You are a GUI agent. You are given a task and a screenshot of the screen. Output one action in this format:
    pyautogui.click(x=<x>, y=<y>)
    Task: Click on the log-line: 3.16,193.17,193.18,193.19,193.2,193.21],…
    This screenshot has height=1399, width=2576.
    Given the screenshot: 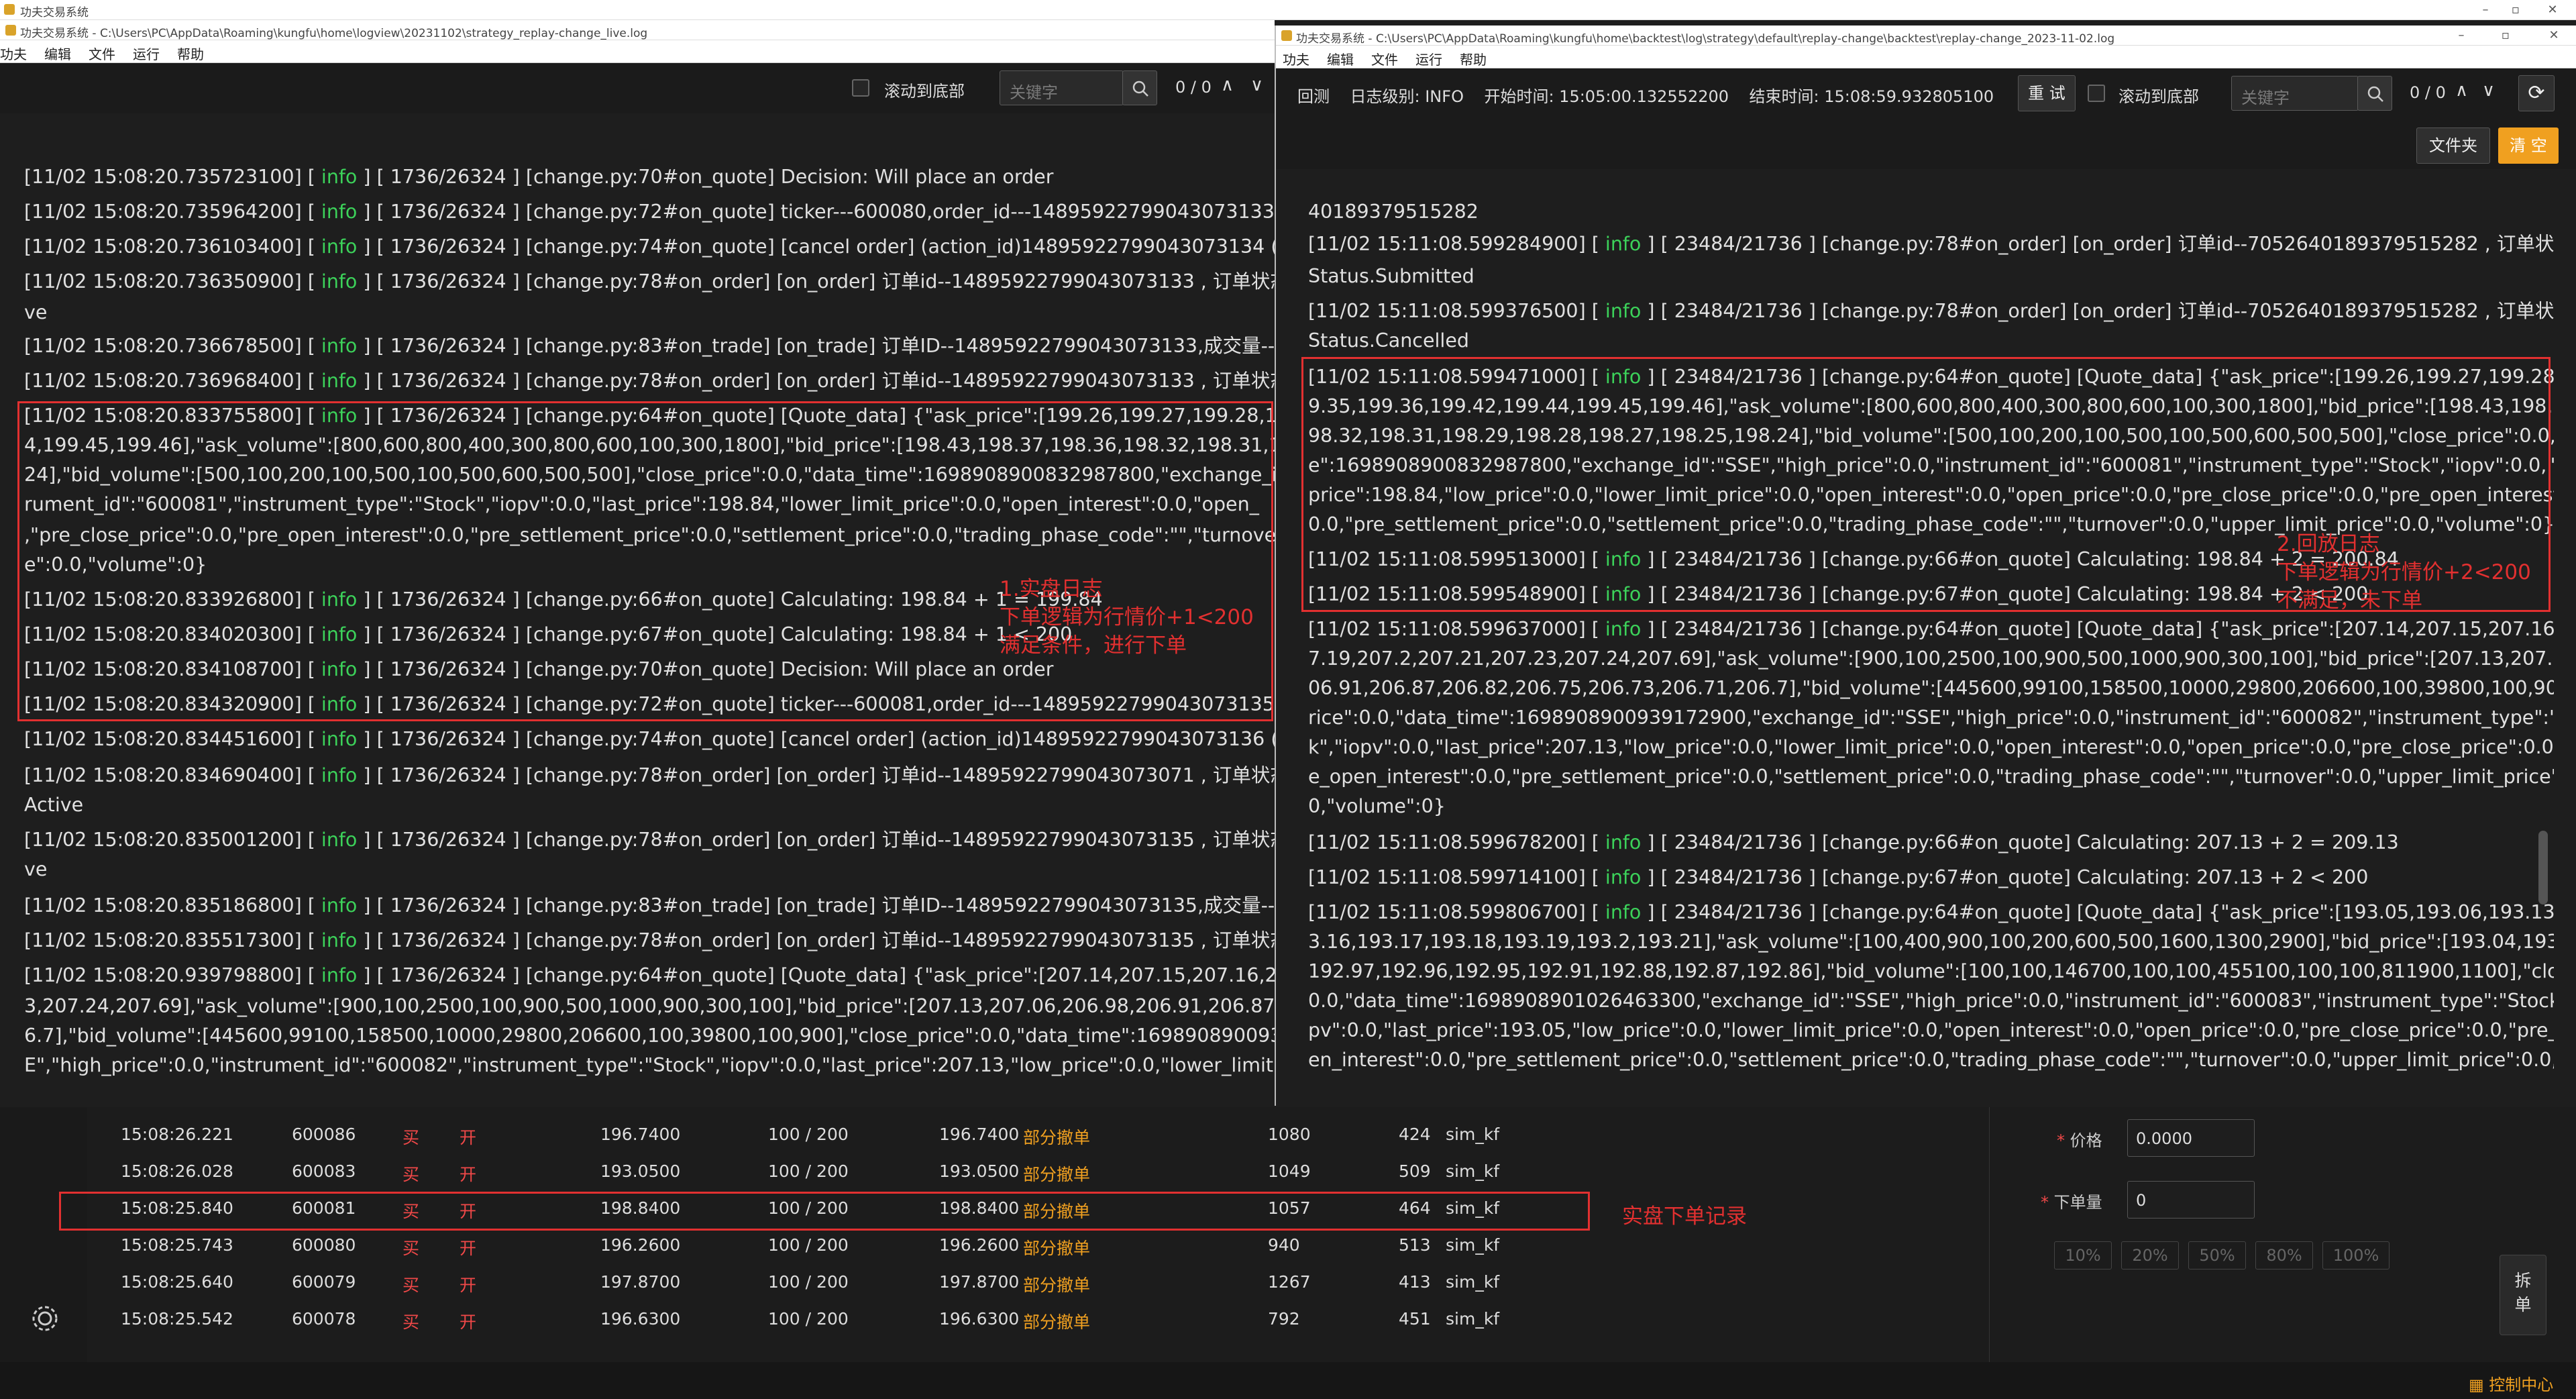 What is the action you would take?
    pyautogui.click(x=1931, y=942)
    